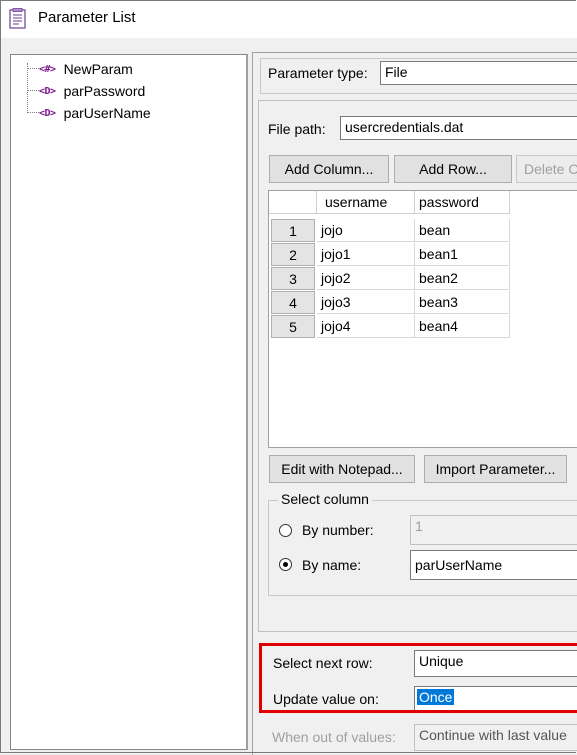  What do you see at coordinates (293, 326) in the screenshot?
I see `row-number: 5` at bounding box center [293, 326].